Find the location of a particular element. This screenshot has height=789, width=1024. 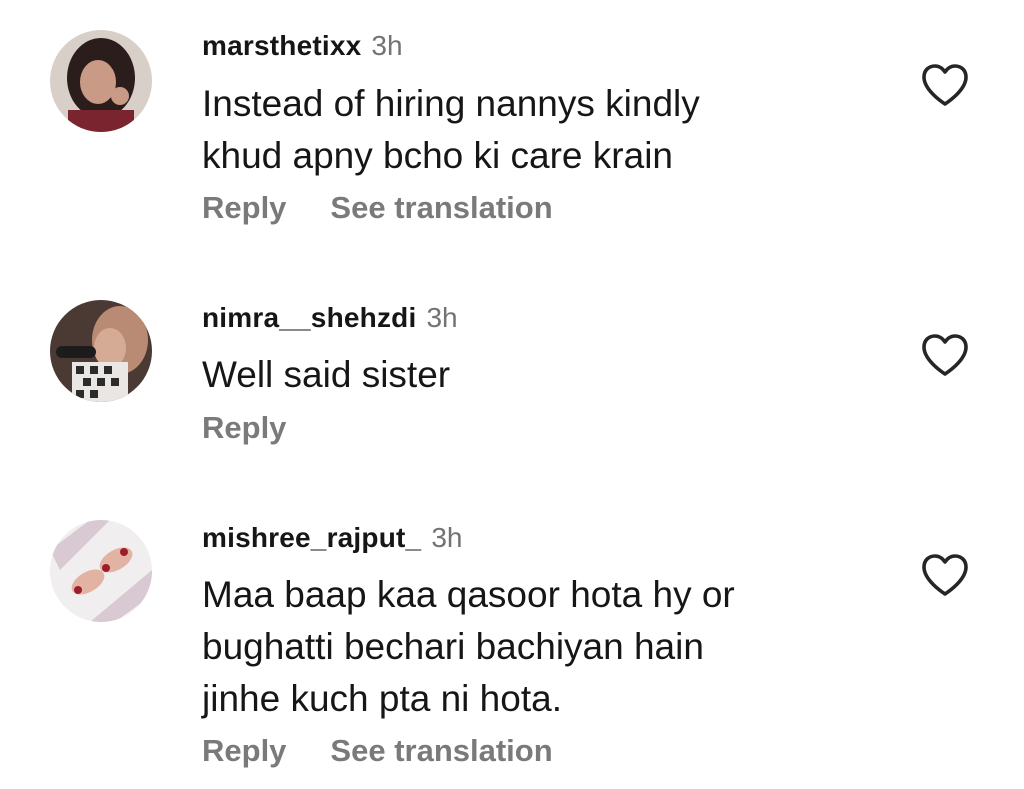

comment-meta: mishree_rajput_ 3h is located at coordinates (332, 542).